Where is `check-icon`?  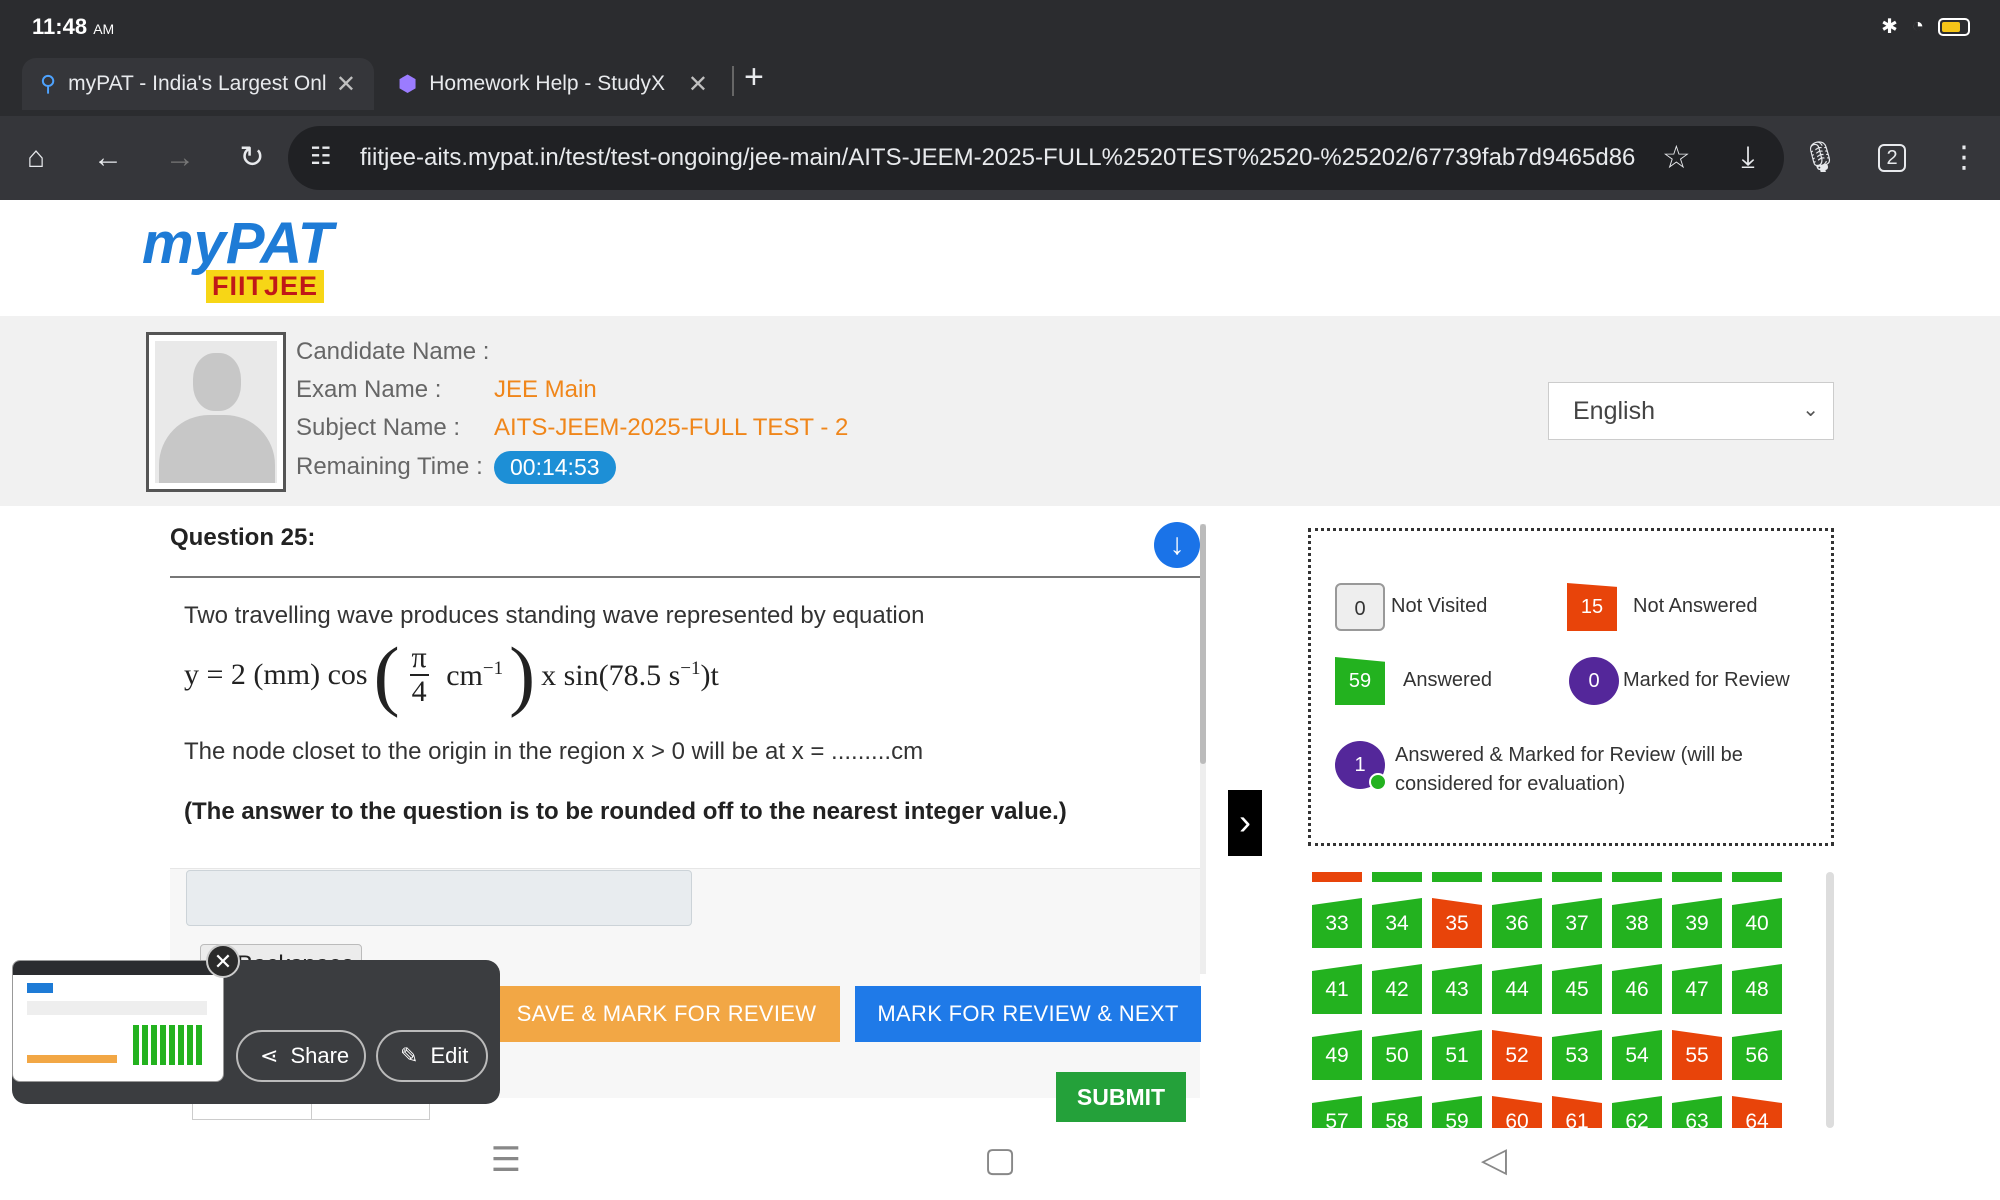
check-icon is located at coordinates (1378, 782).